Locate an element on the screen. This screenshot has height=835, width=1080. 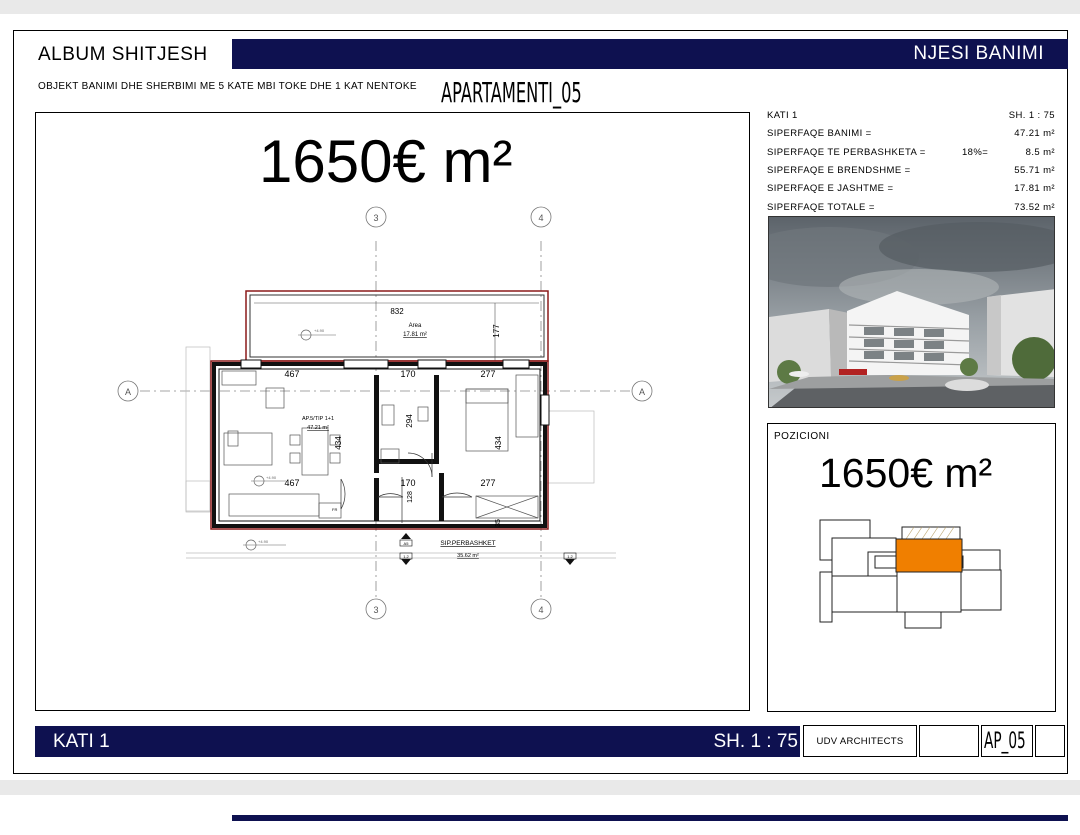
footer-bar: KATI 1 SH. 1 : 75 is located at coordinates (417, 741).